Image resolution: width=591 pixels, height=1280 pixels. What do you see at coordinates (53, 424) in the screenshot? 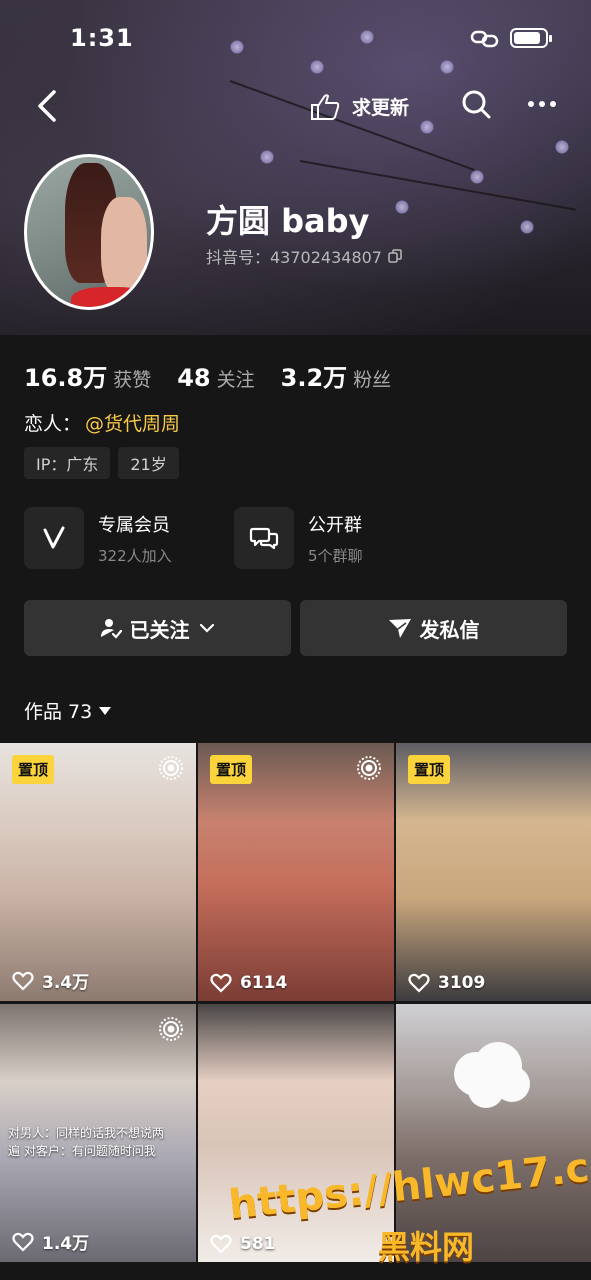
I see `lover-label: 恋人：` at bounding box center [53, 424].